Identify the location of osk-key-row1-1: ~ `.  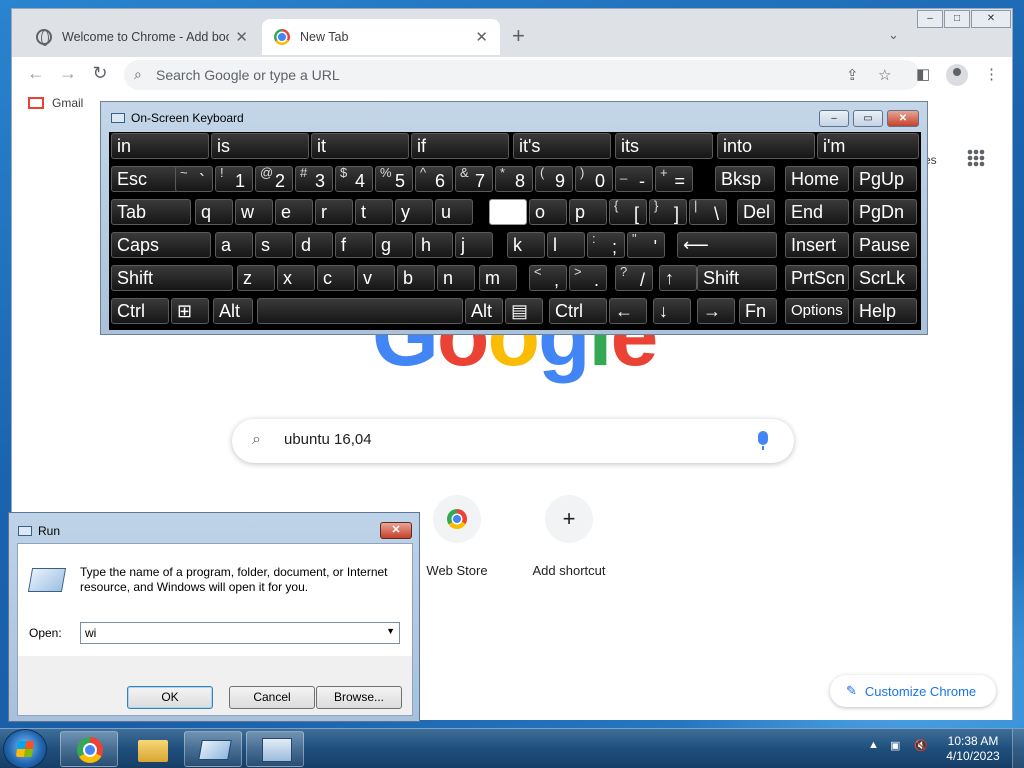
(194, 179).